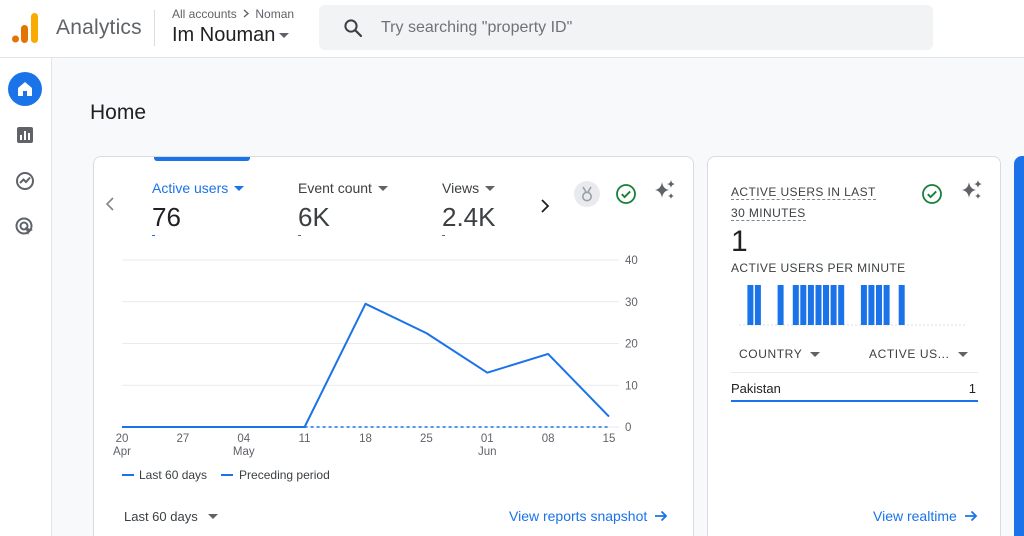  Describe the element at coordinates (99, 27) in the screenshot. I see `app-title: Analytics` at that location.